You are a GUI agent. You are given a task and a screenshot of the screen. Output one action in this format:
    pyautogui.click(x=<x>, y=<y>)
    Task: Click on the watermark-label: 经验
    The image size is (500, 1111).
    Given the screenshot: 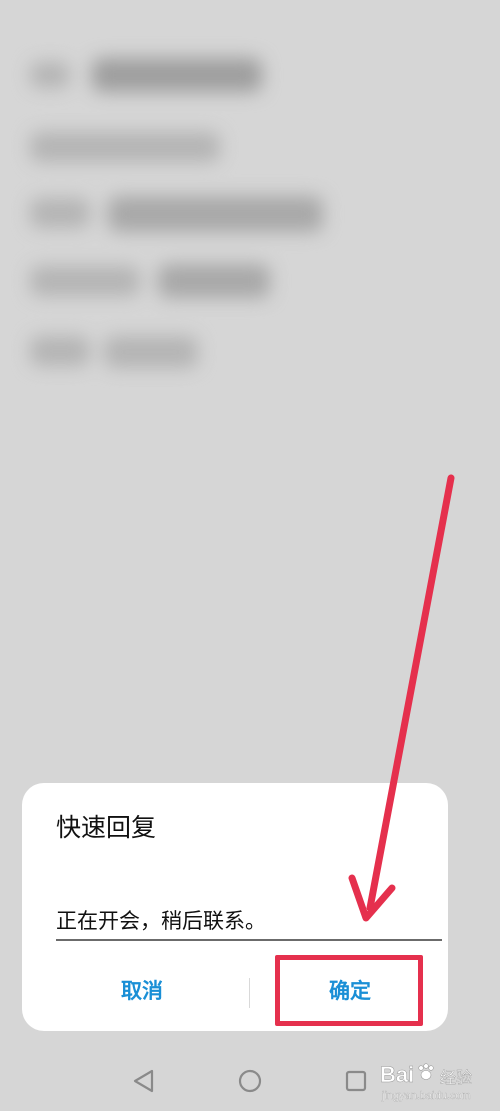 What is the action you would take?
    pyautogui.click(x=456, y=1077)
    